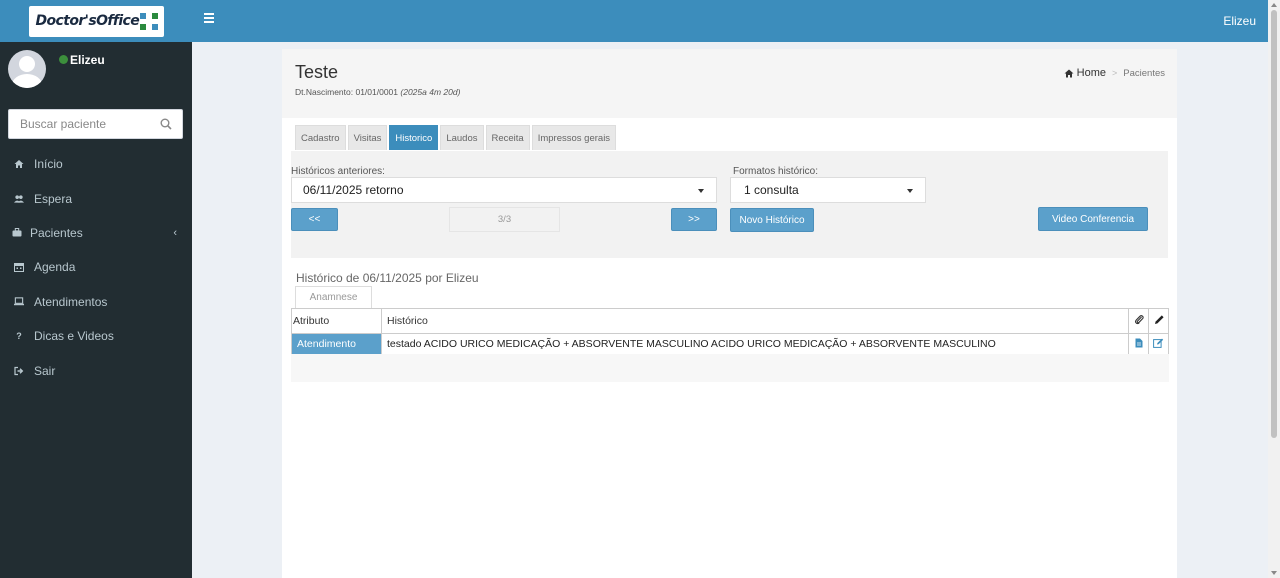 This screenshot has width=1280, height=578. Describe the element at coordinates (79, 124) in the screenshot. I see `patient-search-input` at that location.